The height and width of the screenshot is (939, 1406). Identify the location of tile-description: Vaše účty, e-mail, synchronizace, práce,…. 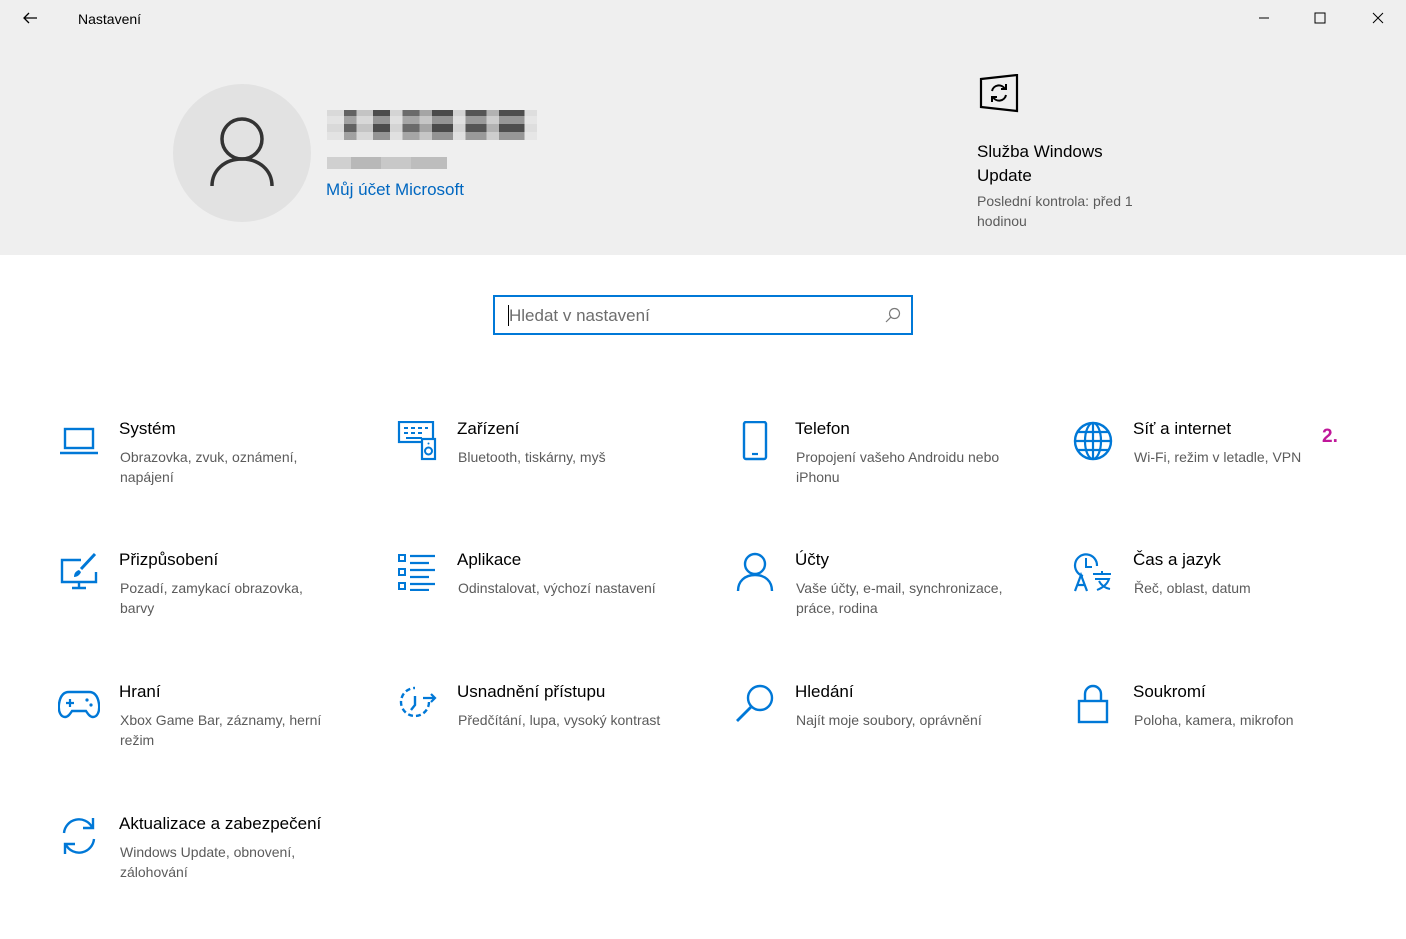
(899, 598).